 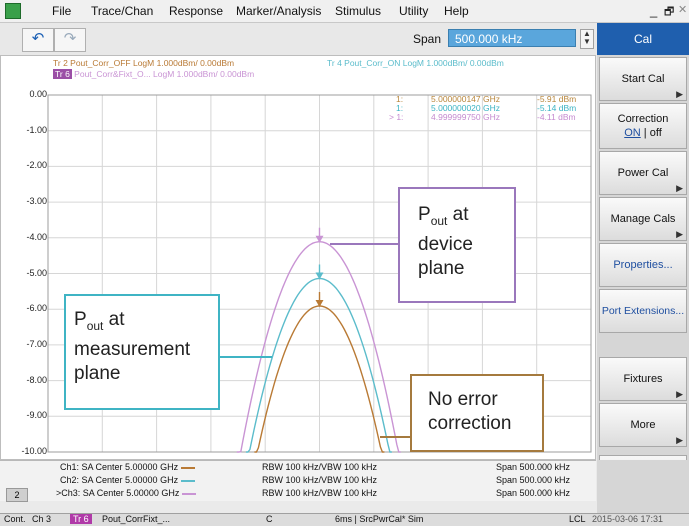 I want to click on callout-text: measurement, so click(x=132, y=349).